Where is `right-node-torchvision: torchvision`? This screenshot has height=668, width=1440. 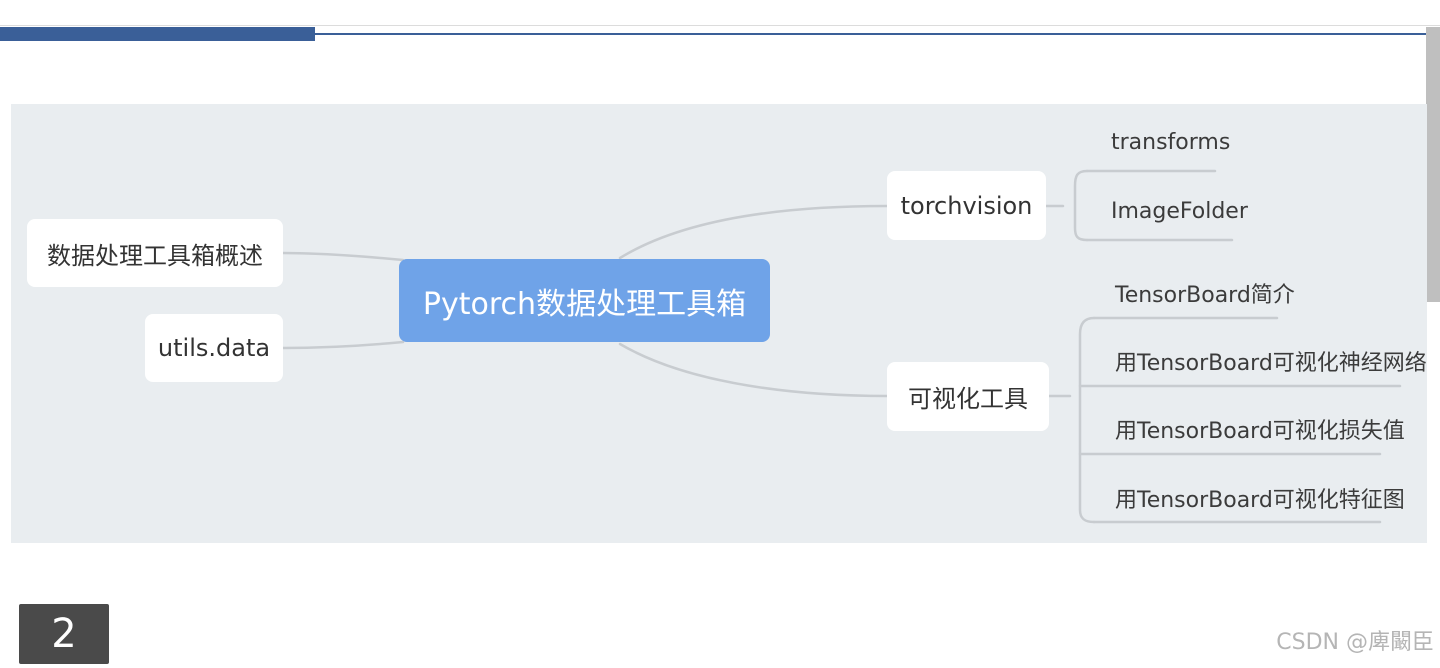 right-node-torchvision: torchvision is located at coordinates (966, 205).